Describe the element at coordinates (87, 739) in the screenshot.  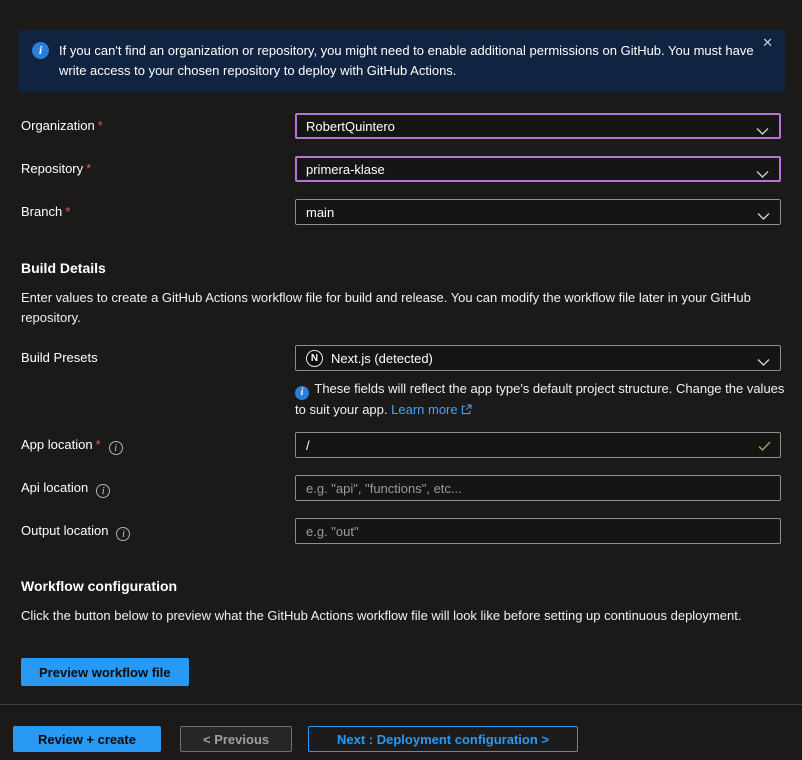
I see `review-create-button: Review + create` at that location.